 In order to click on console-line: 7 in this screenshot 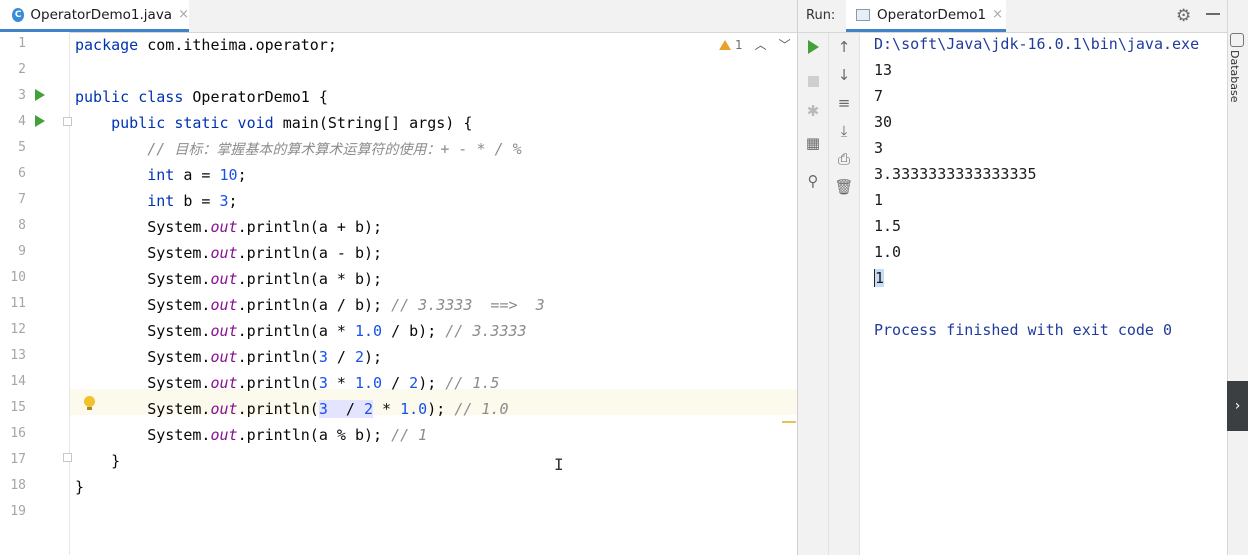, I will do `click(879, 96)`.